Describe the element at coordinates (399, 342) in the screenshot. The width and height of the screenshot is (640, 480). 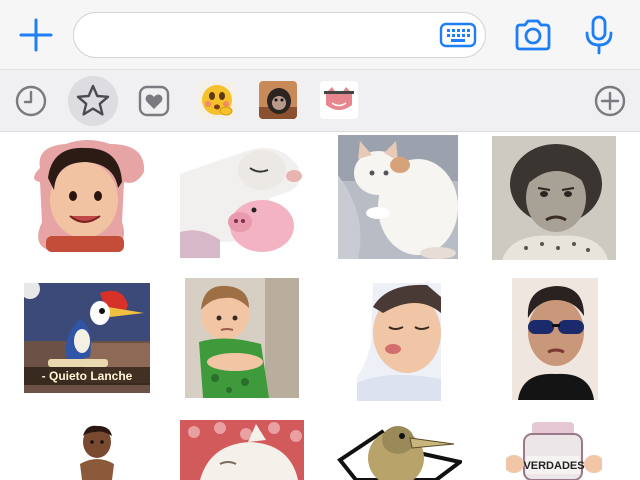
I see `sticker-child-pouting` at that location.